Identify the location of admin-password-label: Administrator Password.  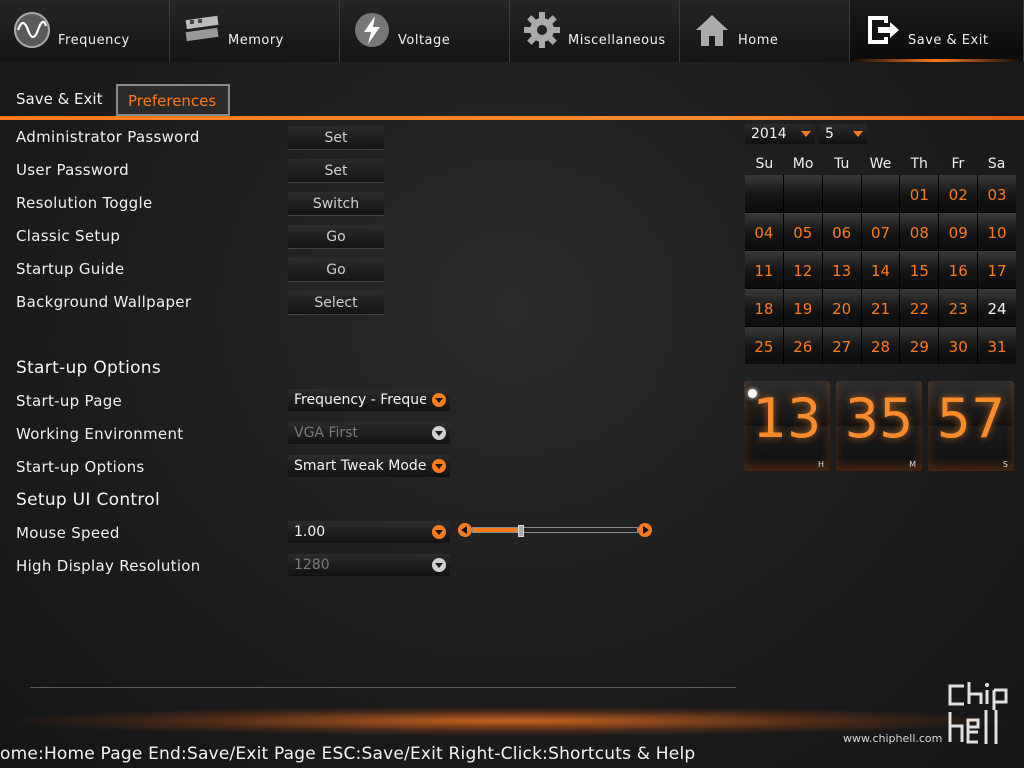
(108, 137).